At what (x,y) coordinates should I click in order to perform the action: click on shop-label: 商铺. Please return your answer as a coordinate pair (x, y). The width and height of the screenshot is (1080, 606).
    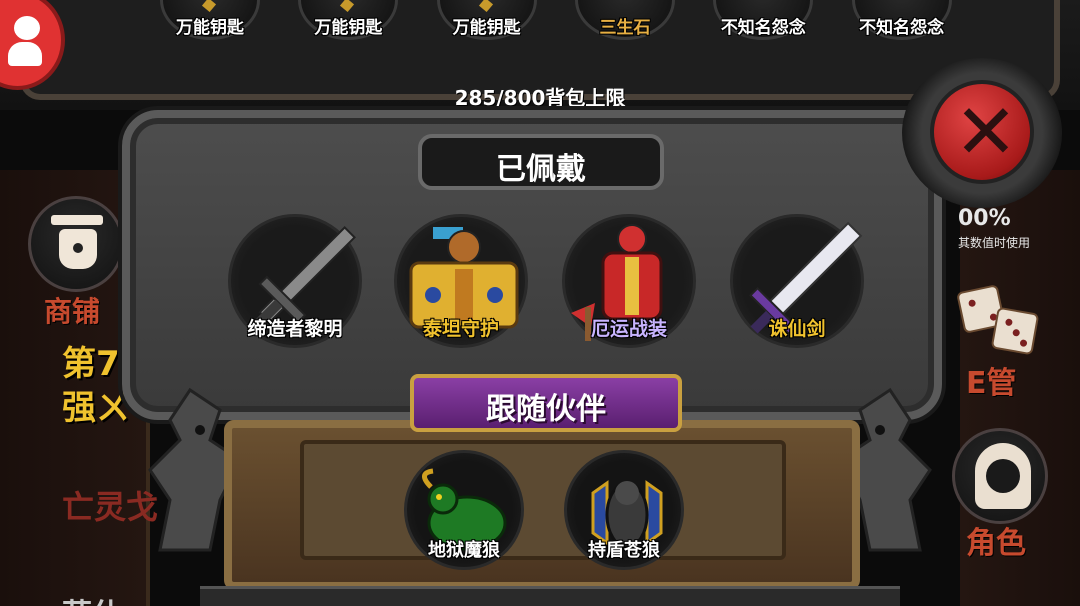
    Looking at the image, I should click on (72, 310).